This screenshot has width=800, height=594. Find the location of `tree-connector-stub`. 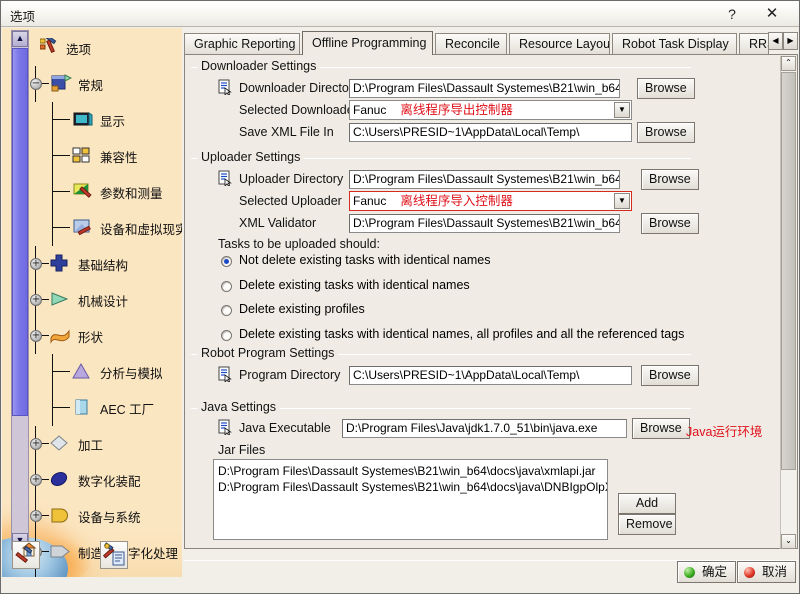

tree-connector-stub is located at coordinates (61, 227).